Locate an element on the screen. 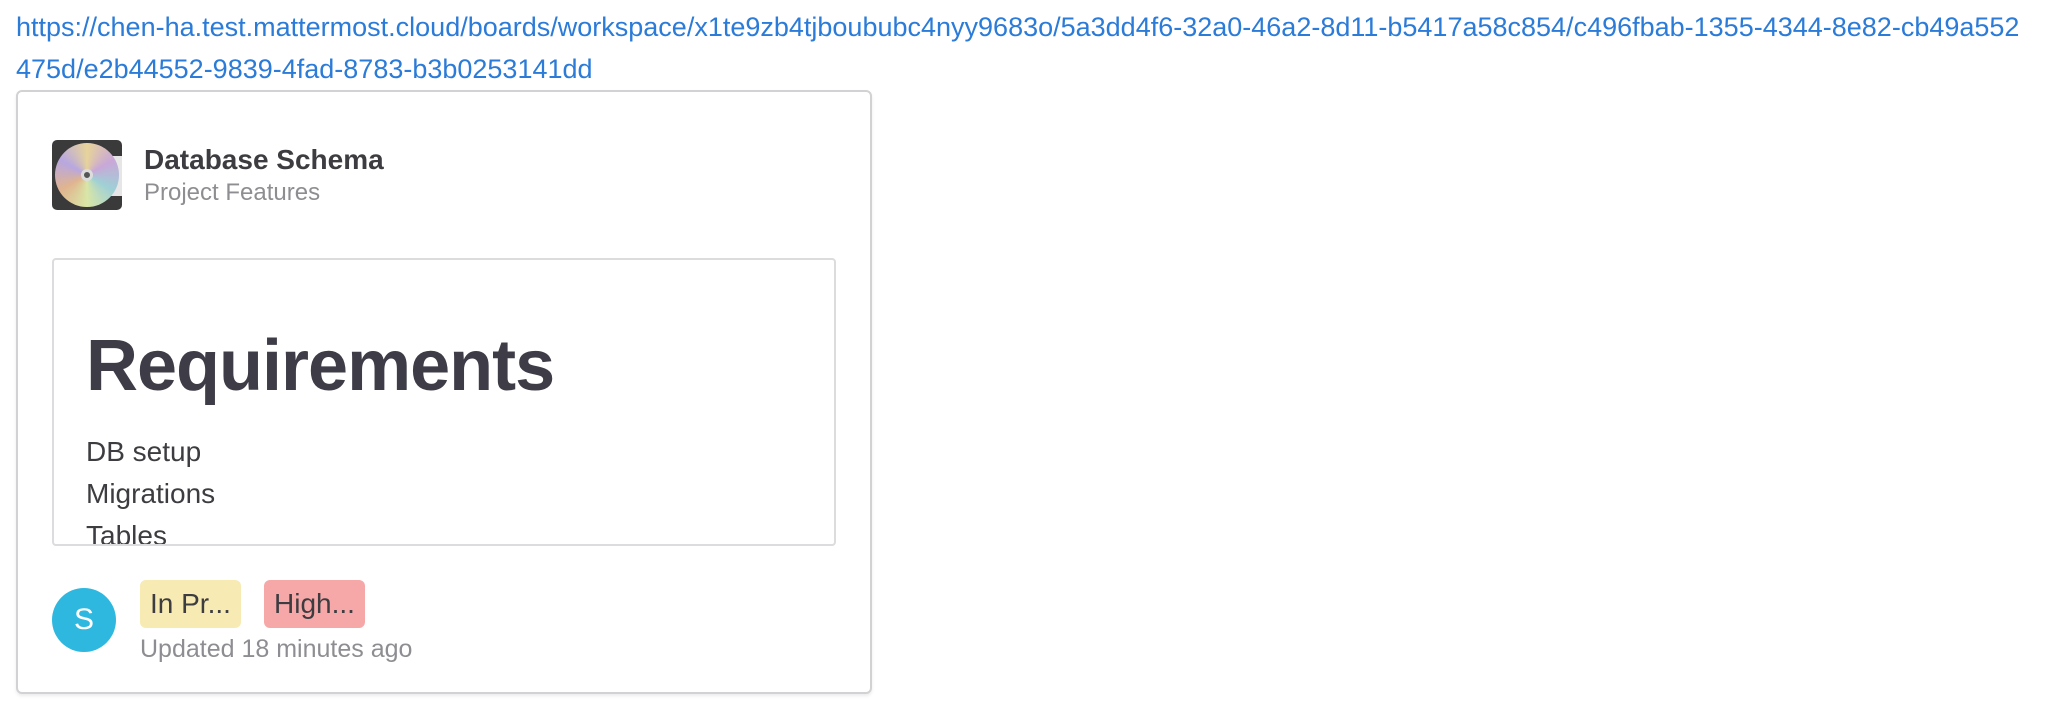 Image resolution: width=2050 pixels, height=708 pixels. card-titles: Database Schema Project Features is located at coordinates (264, 175).